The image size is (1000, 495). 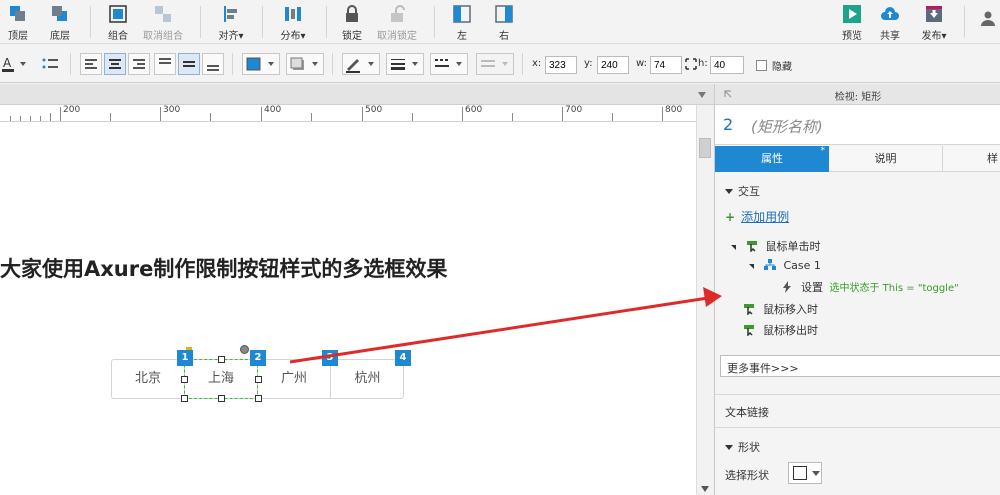 I want to click on align-text-center-button, so click(x=115, y=64).